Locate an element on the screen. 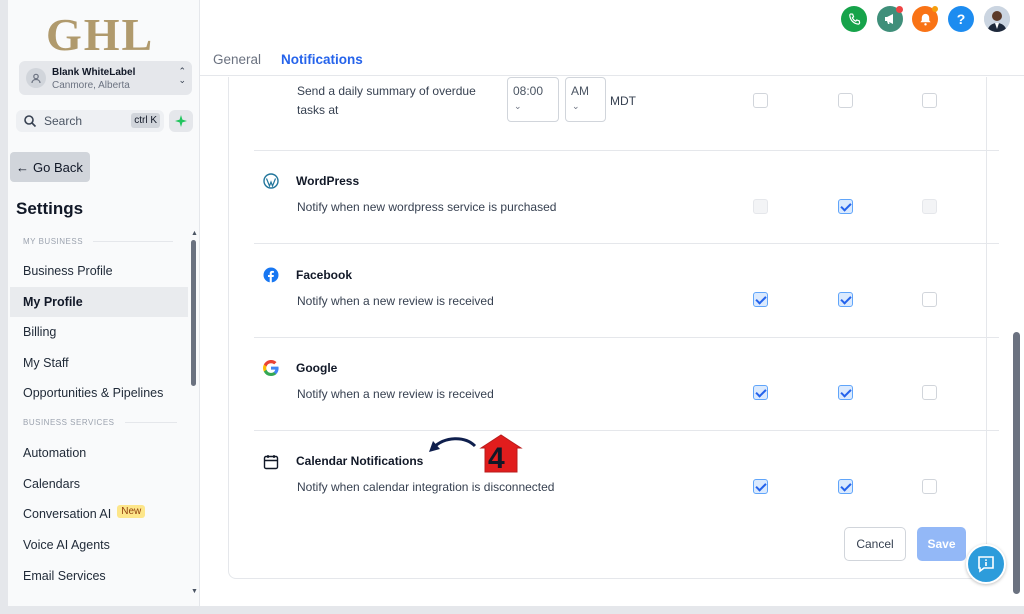  support-chat-button is located at coordinates (986, 564).